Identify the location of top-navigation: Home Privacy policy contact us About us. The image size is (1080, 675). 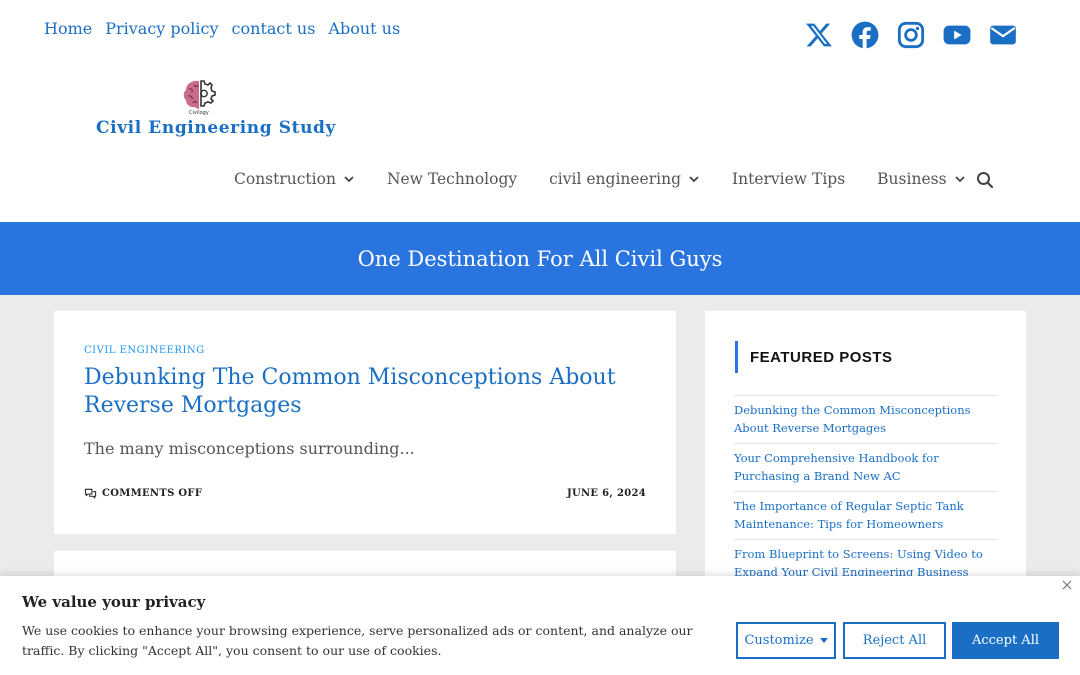
(222, 28).